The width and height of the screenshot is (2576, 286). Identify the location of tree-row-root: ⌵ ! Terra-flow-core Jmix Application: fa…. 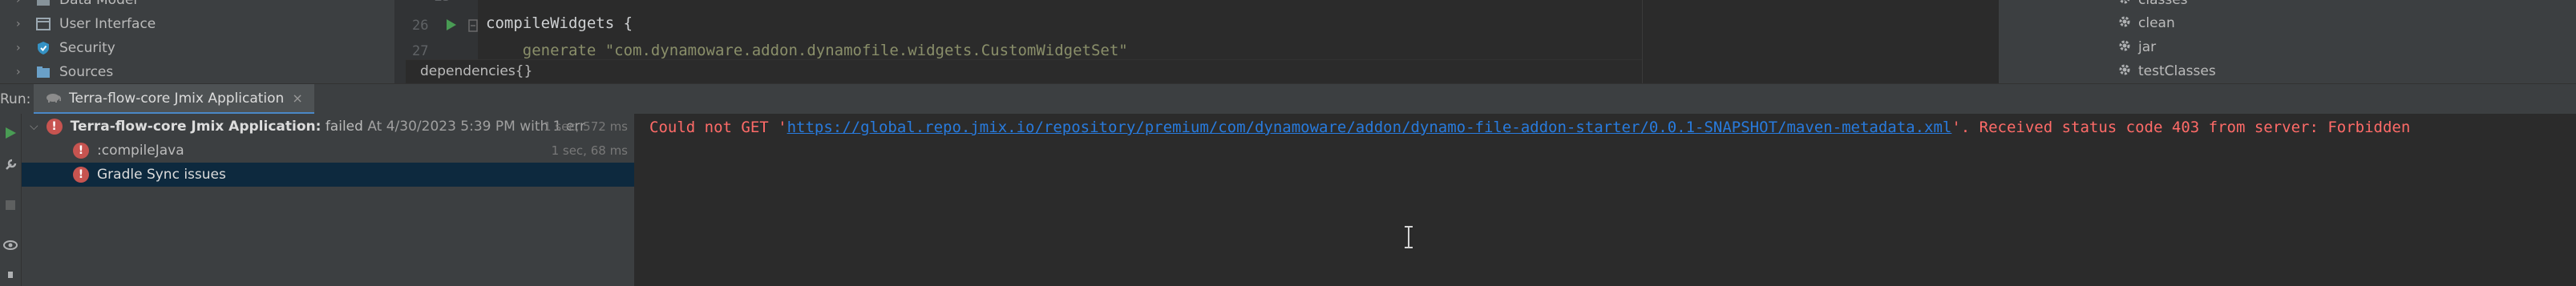
(328, 127).